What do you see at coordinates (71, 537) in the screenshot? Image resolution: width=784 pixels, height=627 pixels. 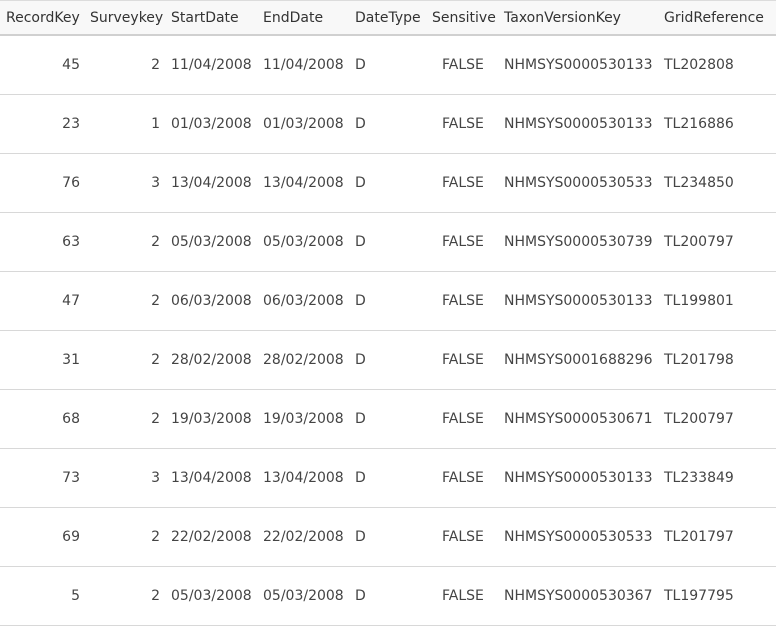 I see `cell-recordkey: 69` at bounding box center [71, 537].